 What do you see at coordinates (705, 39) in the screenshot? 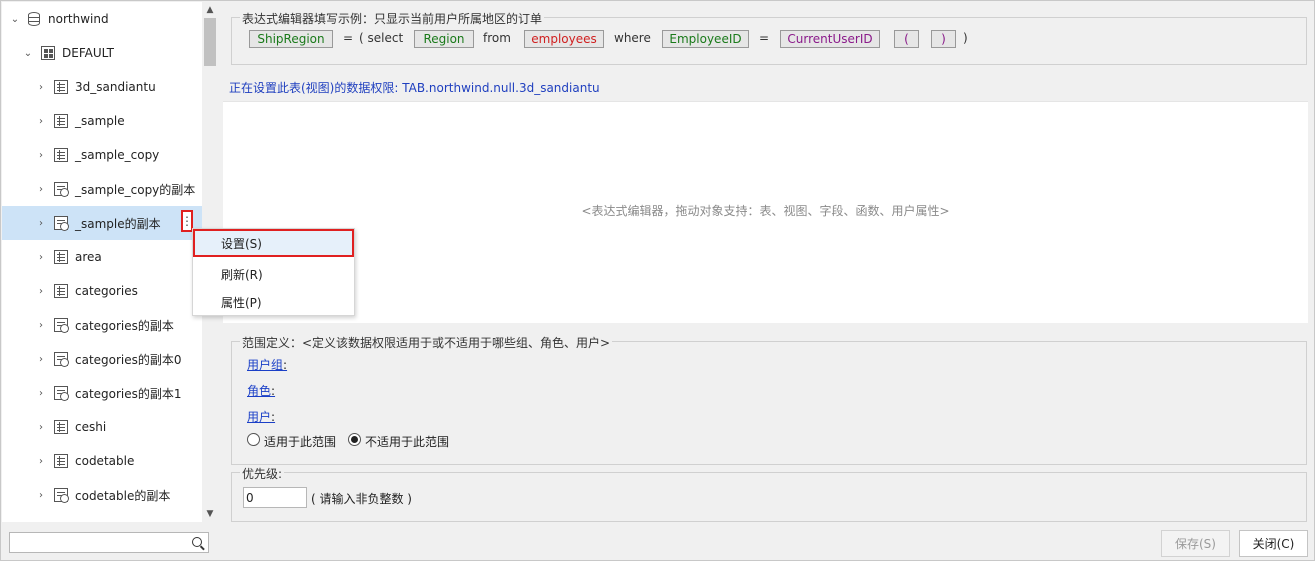
I see `token-field: EmployeeID` at bounding box center [705, 39].